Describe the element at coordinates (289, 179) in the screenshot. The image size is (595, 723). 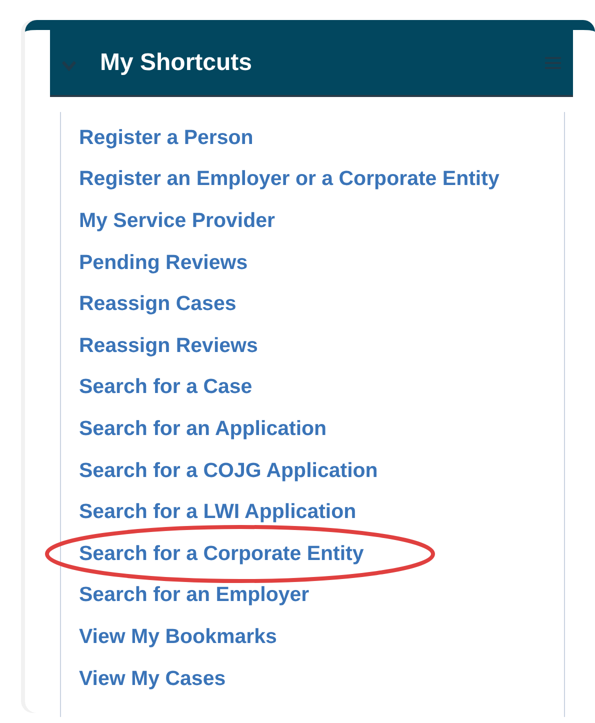
I see `shortcut-link: Register an Employer or a Corporate Entity` at that location.